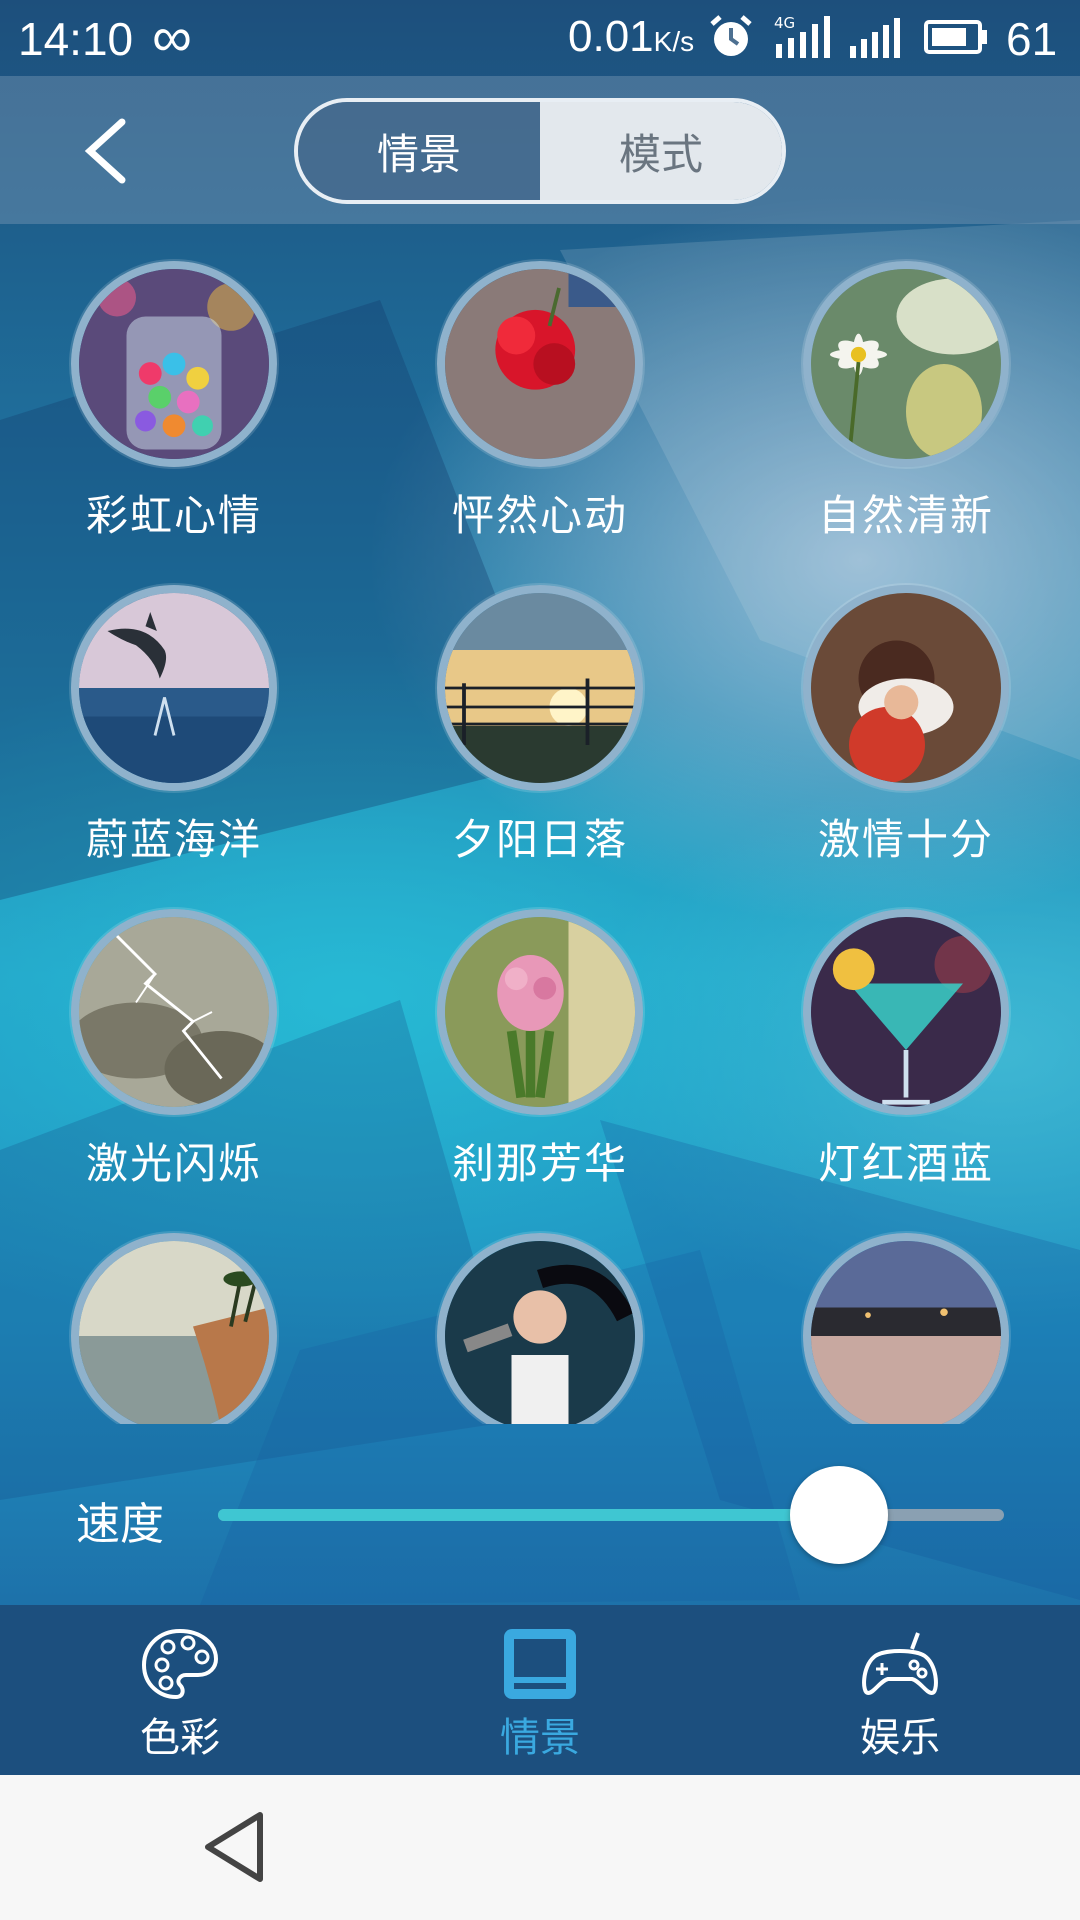  I want to click on scene-item-beach, so click(174, 1306).